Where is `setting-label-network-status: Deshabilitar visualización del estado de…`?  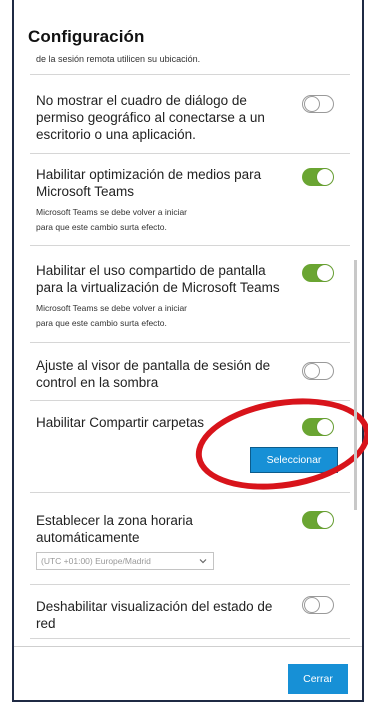
setting-label-network-status: Deshabilitar visualización del estado de… is located at coordinates (154, 615).